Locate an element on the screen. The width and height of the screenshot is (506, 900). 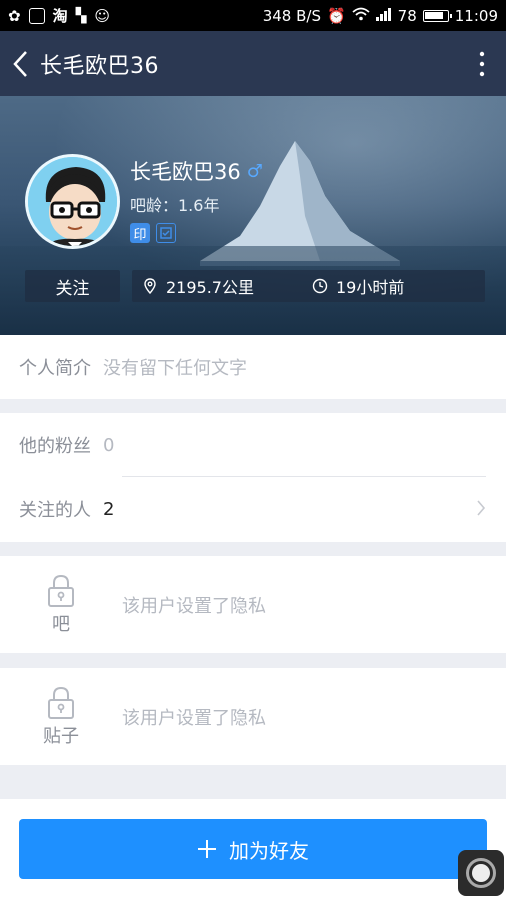
bottom-bar: 加为好友 is located at coordinates (253, 849).